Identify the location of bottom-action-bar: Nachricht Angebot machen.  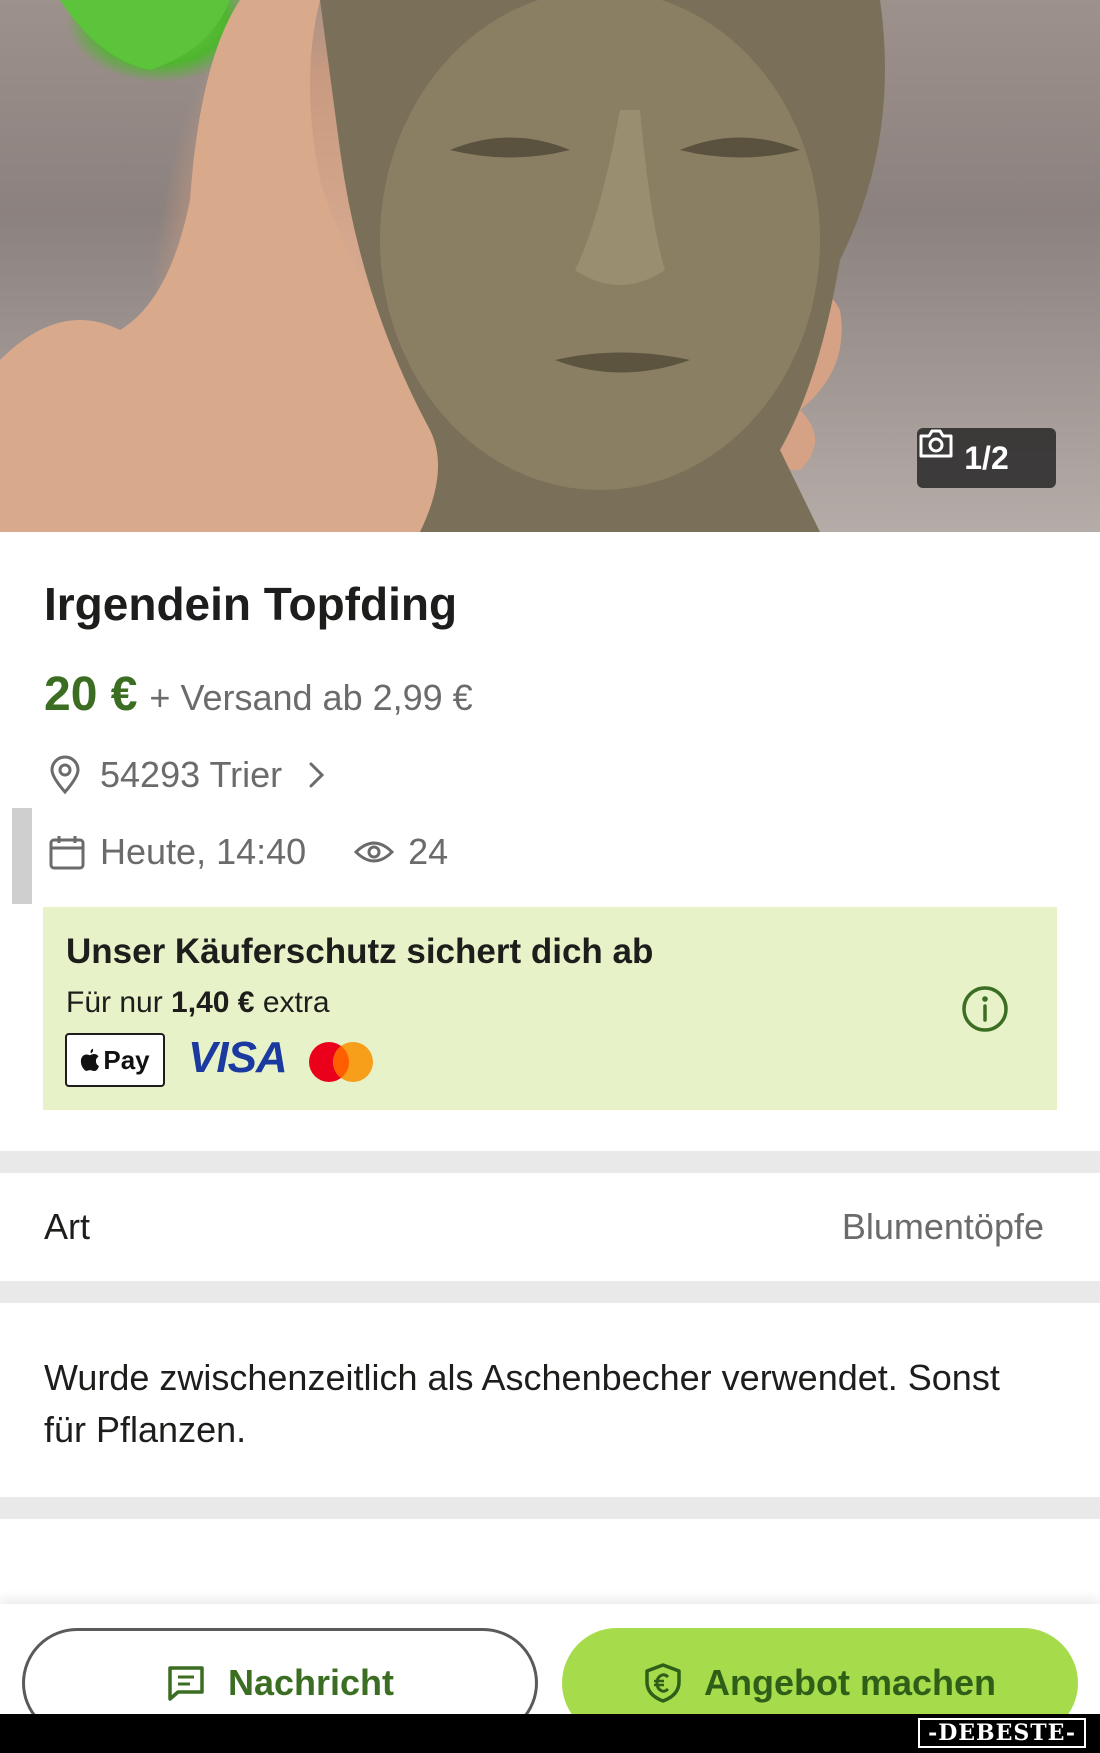
(550, 1671).